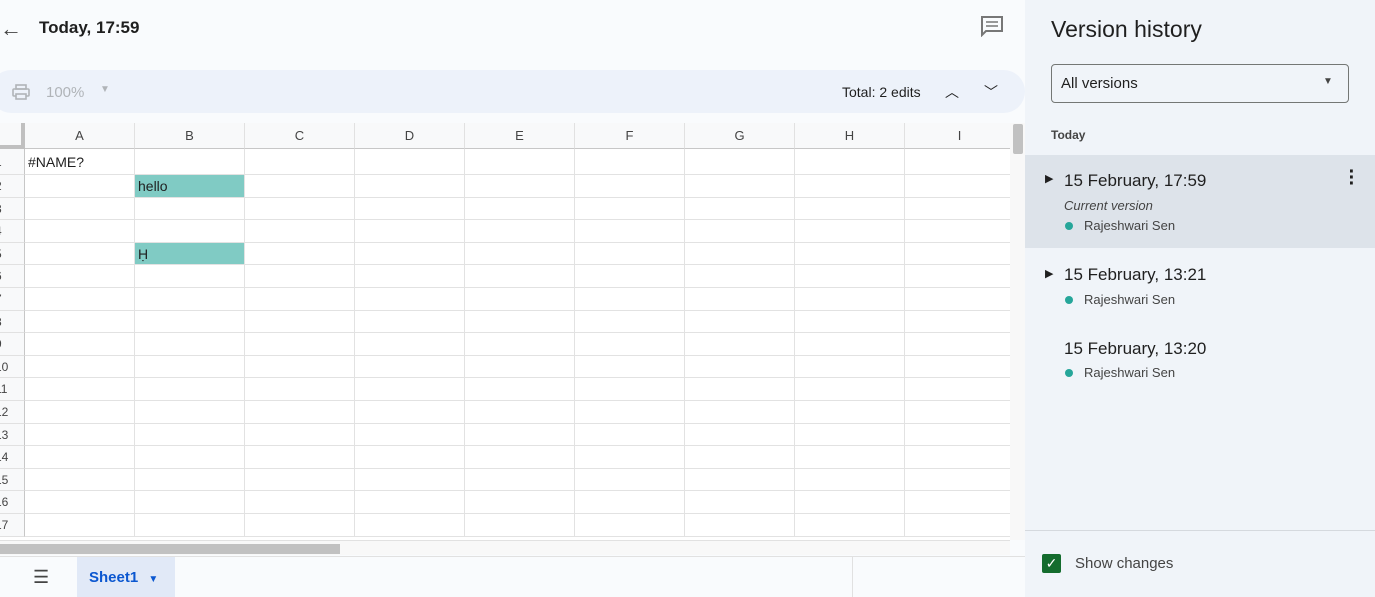  Describe the element at coordinates (410, 435) in the screenshot. I see `cell-D13` at that location.